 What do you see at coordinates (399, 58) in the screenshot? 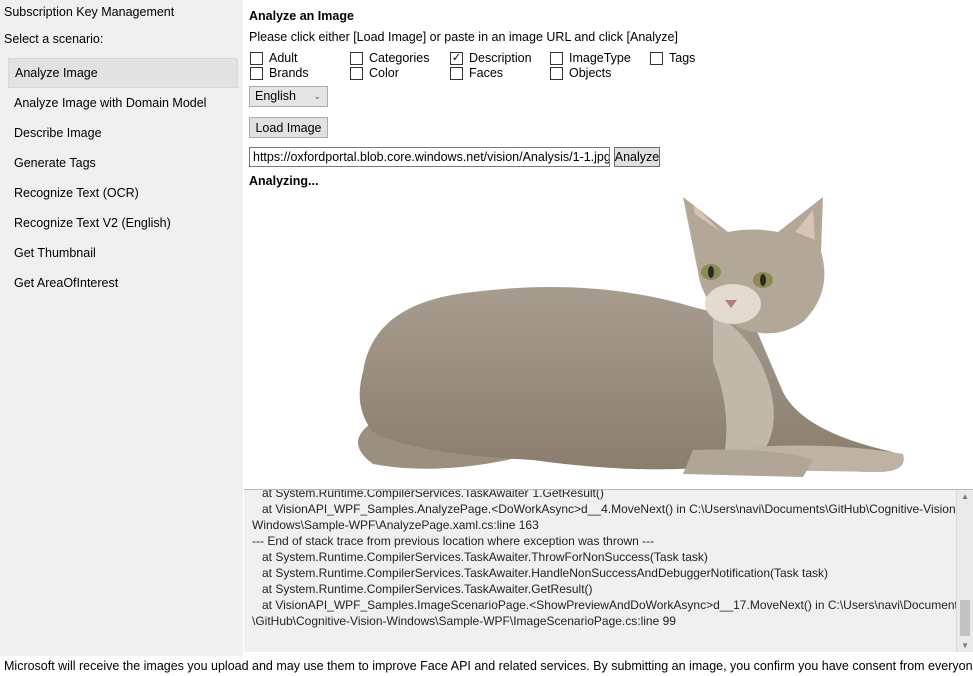
I see `checkbox-label: Categories` at bounding box center [399, 58].